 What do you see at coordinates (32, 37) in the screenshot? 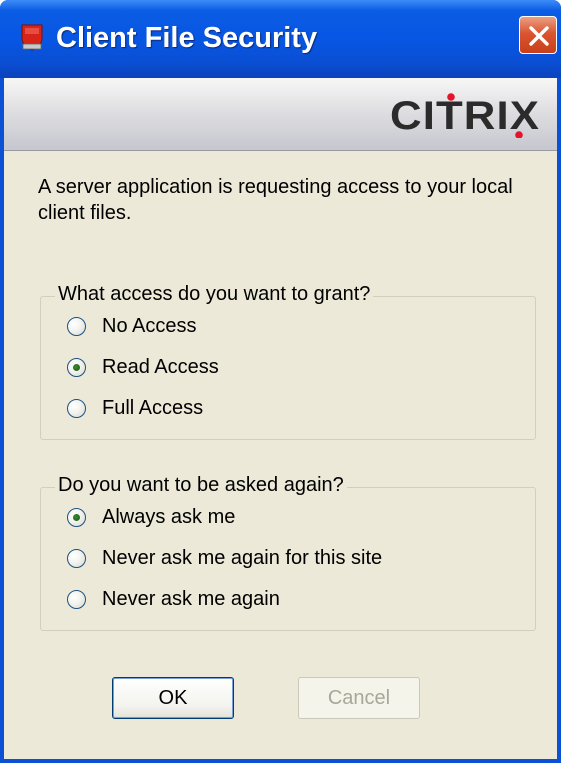
I see `shield-icon` at bounding box center [32, 37].